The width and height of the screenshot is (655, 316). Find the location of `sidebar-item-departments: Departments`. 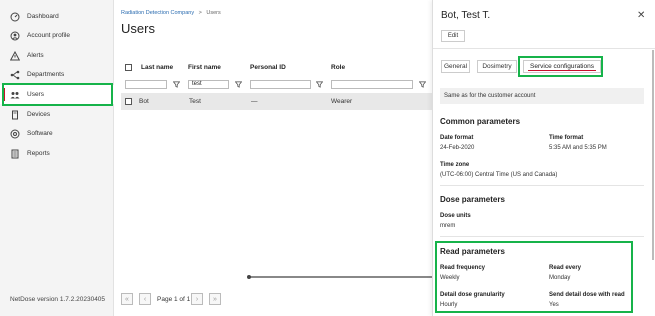

sidebar-item-departments: Departments is located at coordinates (57, 74).